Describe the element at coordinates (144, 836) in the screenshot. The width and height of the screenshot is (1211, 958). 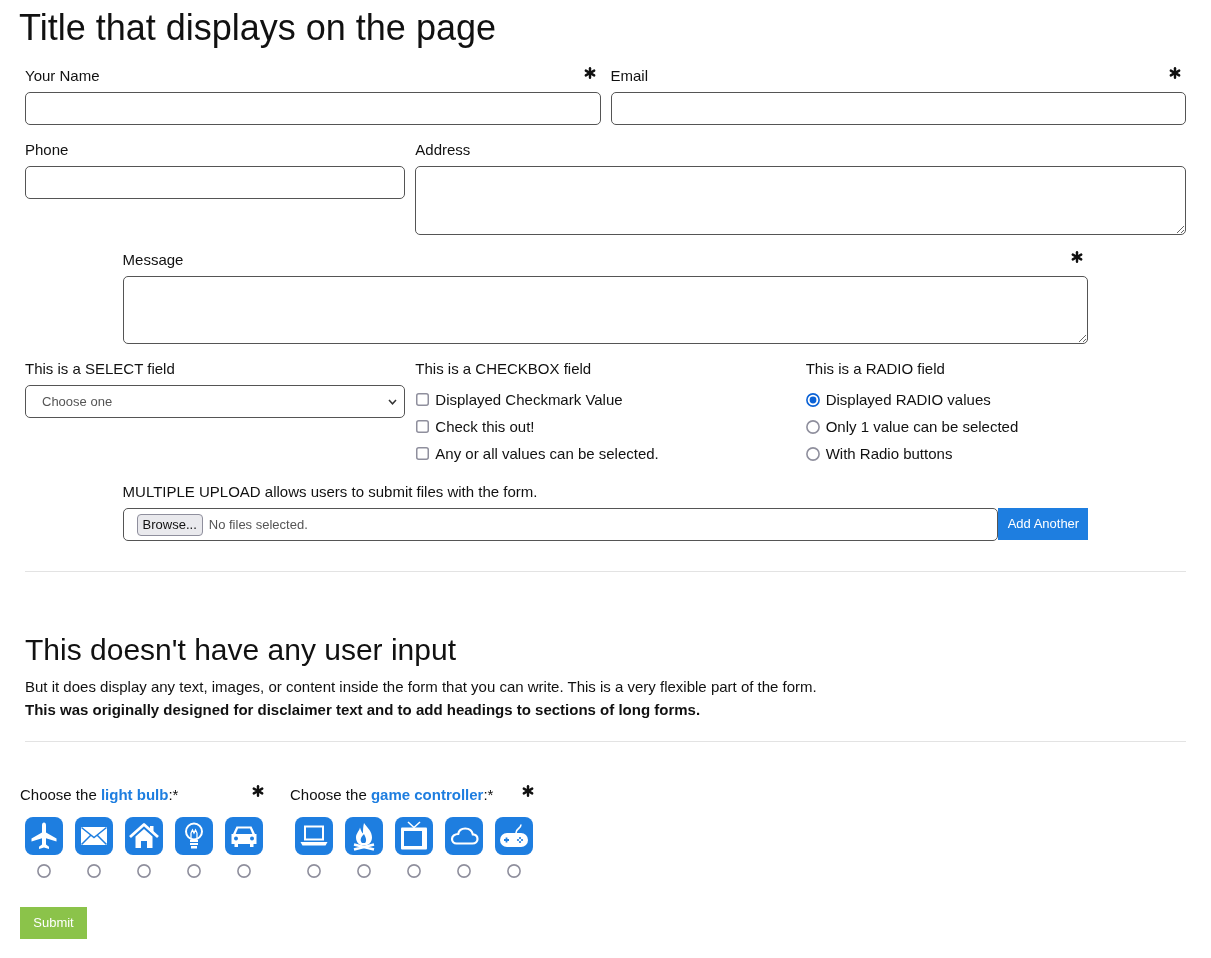
I see `house-icon` at that location.